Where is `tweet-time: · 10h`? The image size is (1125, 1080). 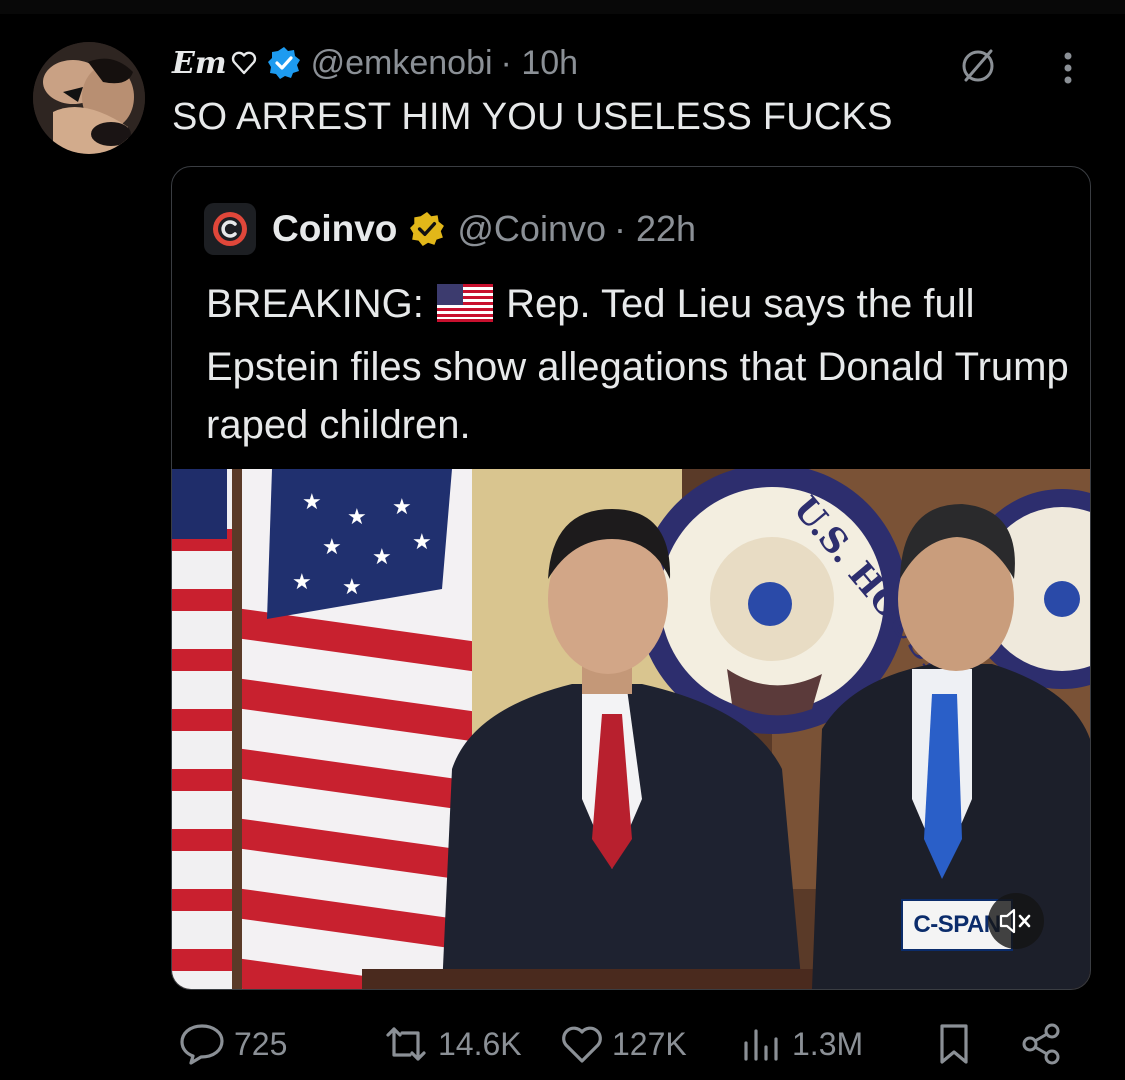 tweet-time: · 10h is located at coordinates (540, 63).